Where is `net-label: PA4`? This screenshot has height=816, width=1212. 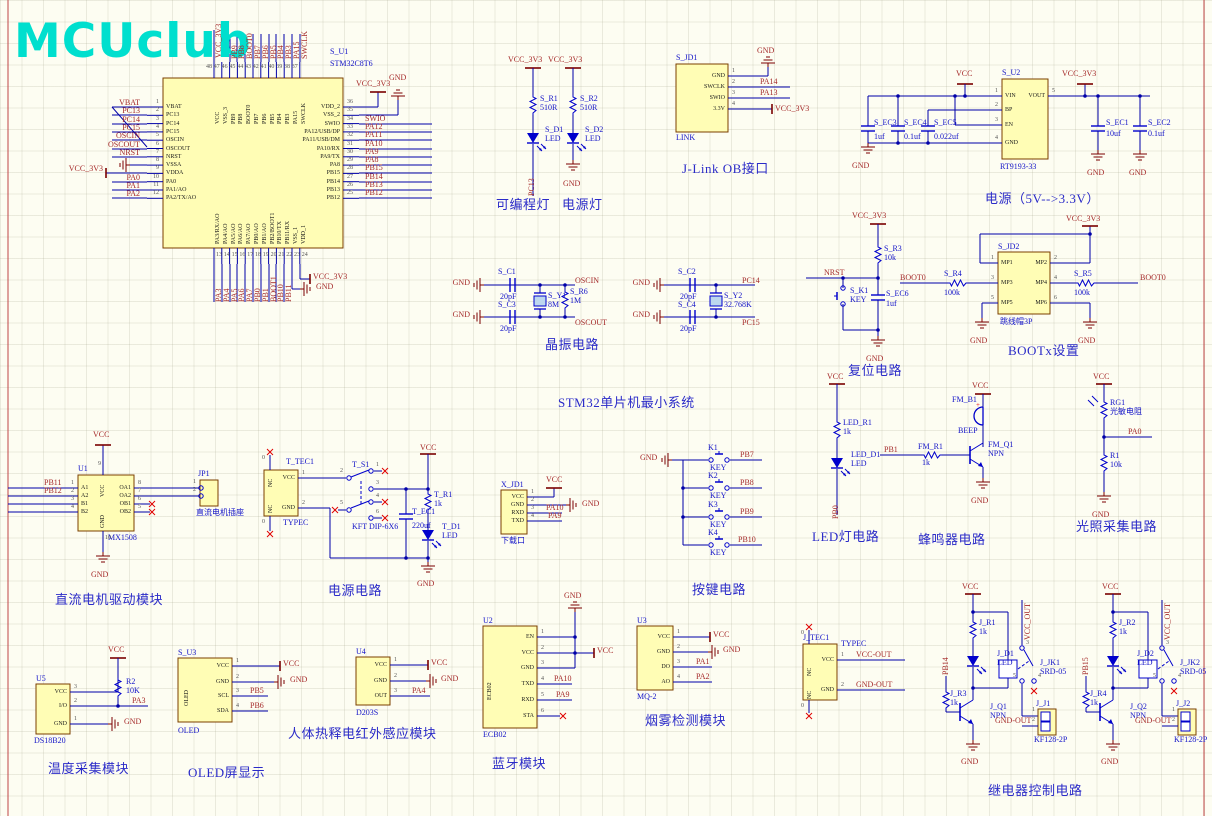 net-label: PA4 is located at coordinates (419, 690).